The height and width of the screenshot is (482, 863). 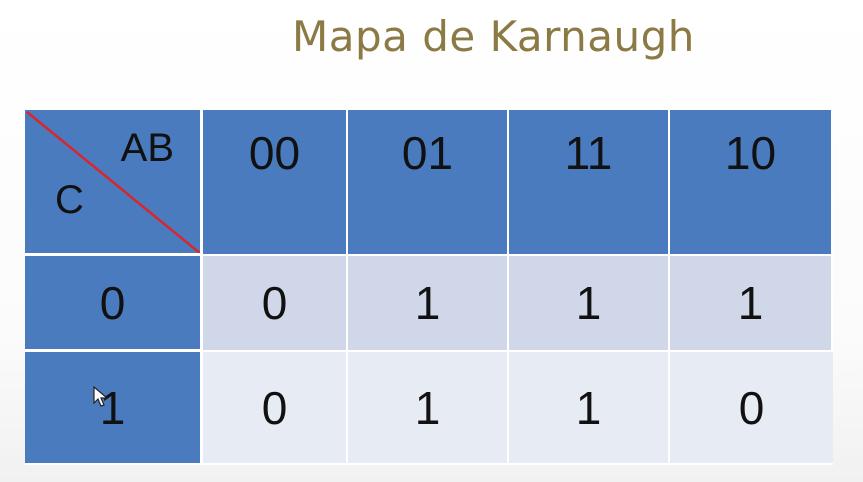 What do you see at coordinates (101, 396) in the screenshot?
I see `mouse-pointer-icon` at bounding box center [101, 396].